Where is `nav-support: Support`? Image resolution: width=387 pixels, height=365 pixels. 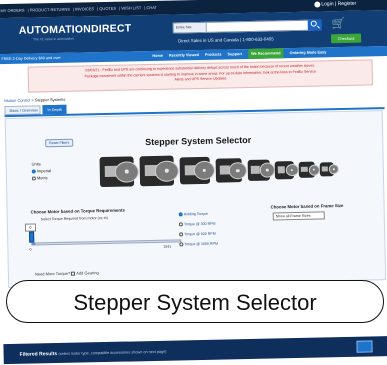 nav-support: Support is located at coordinates (234, 54).